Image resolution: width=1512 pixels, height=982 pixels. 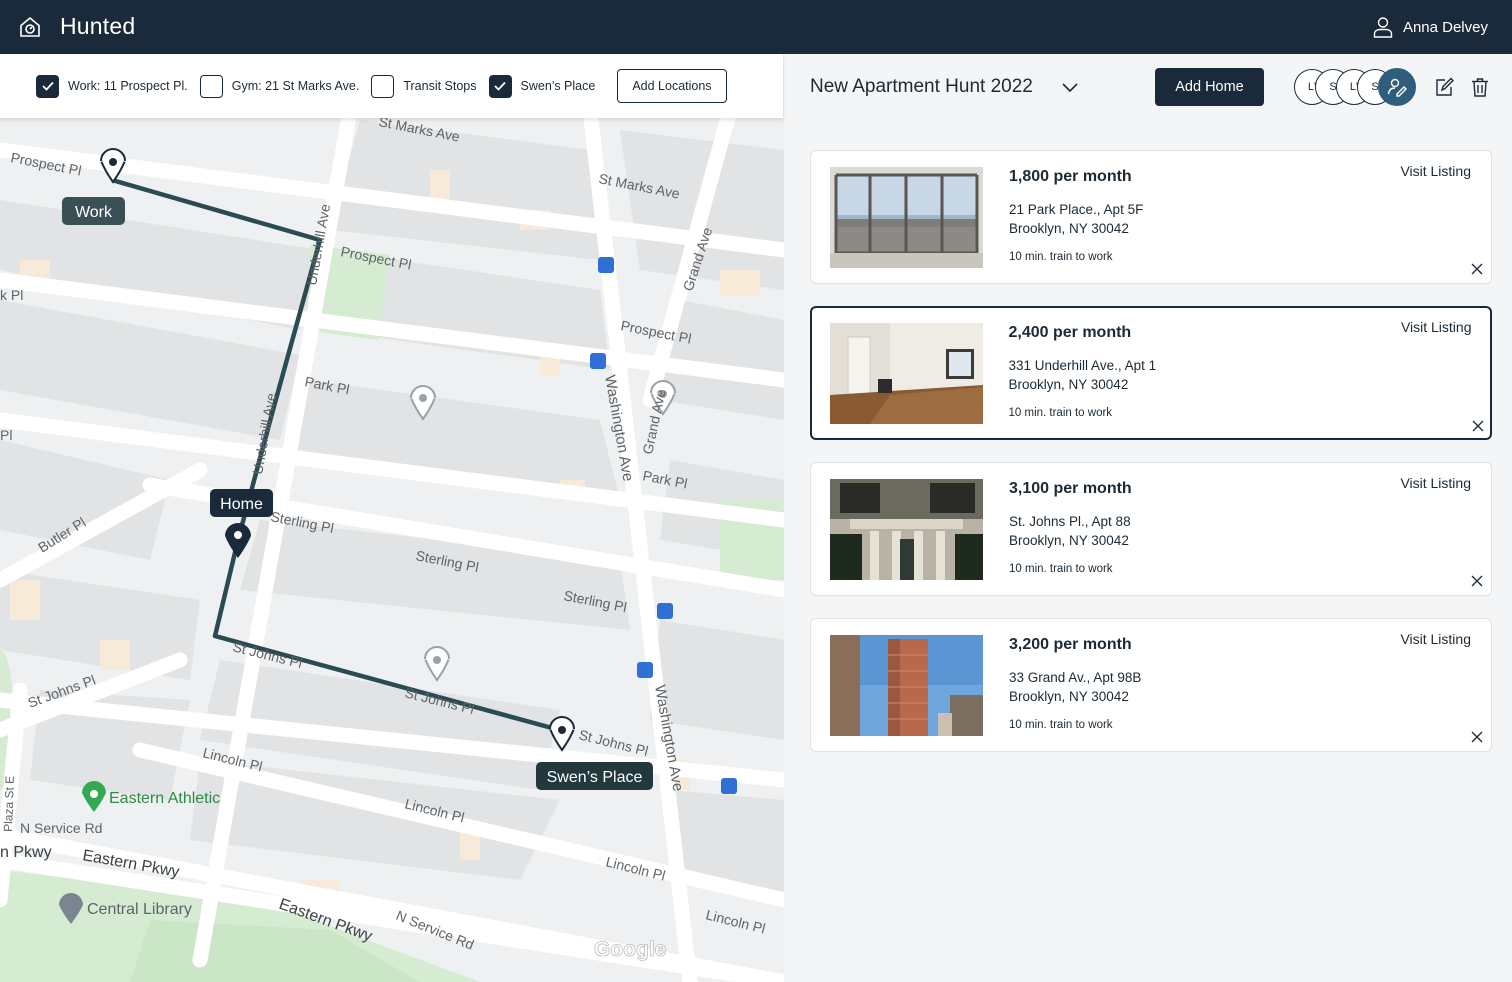 What do you see at coordinates (1082, 365) in the screenshot?
I see `listing-address: 331 Underhill Ave., Apt 1` at bounding box center [1082, 365].